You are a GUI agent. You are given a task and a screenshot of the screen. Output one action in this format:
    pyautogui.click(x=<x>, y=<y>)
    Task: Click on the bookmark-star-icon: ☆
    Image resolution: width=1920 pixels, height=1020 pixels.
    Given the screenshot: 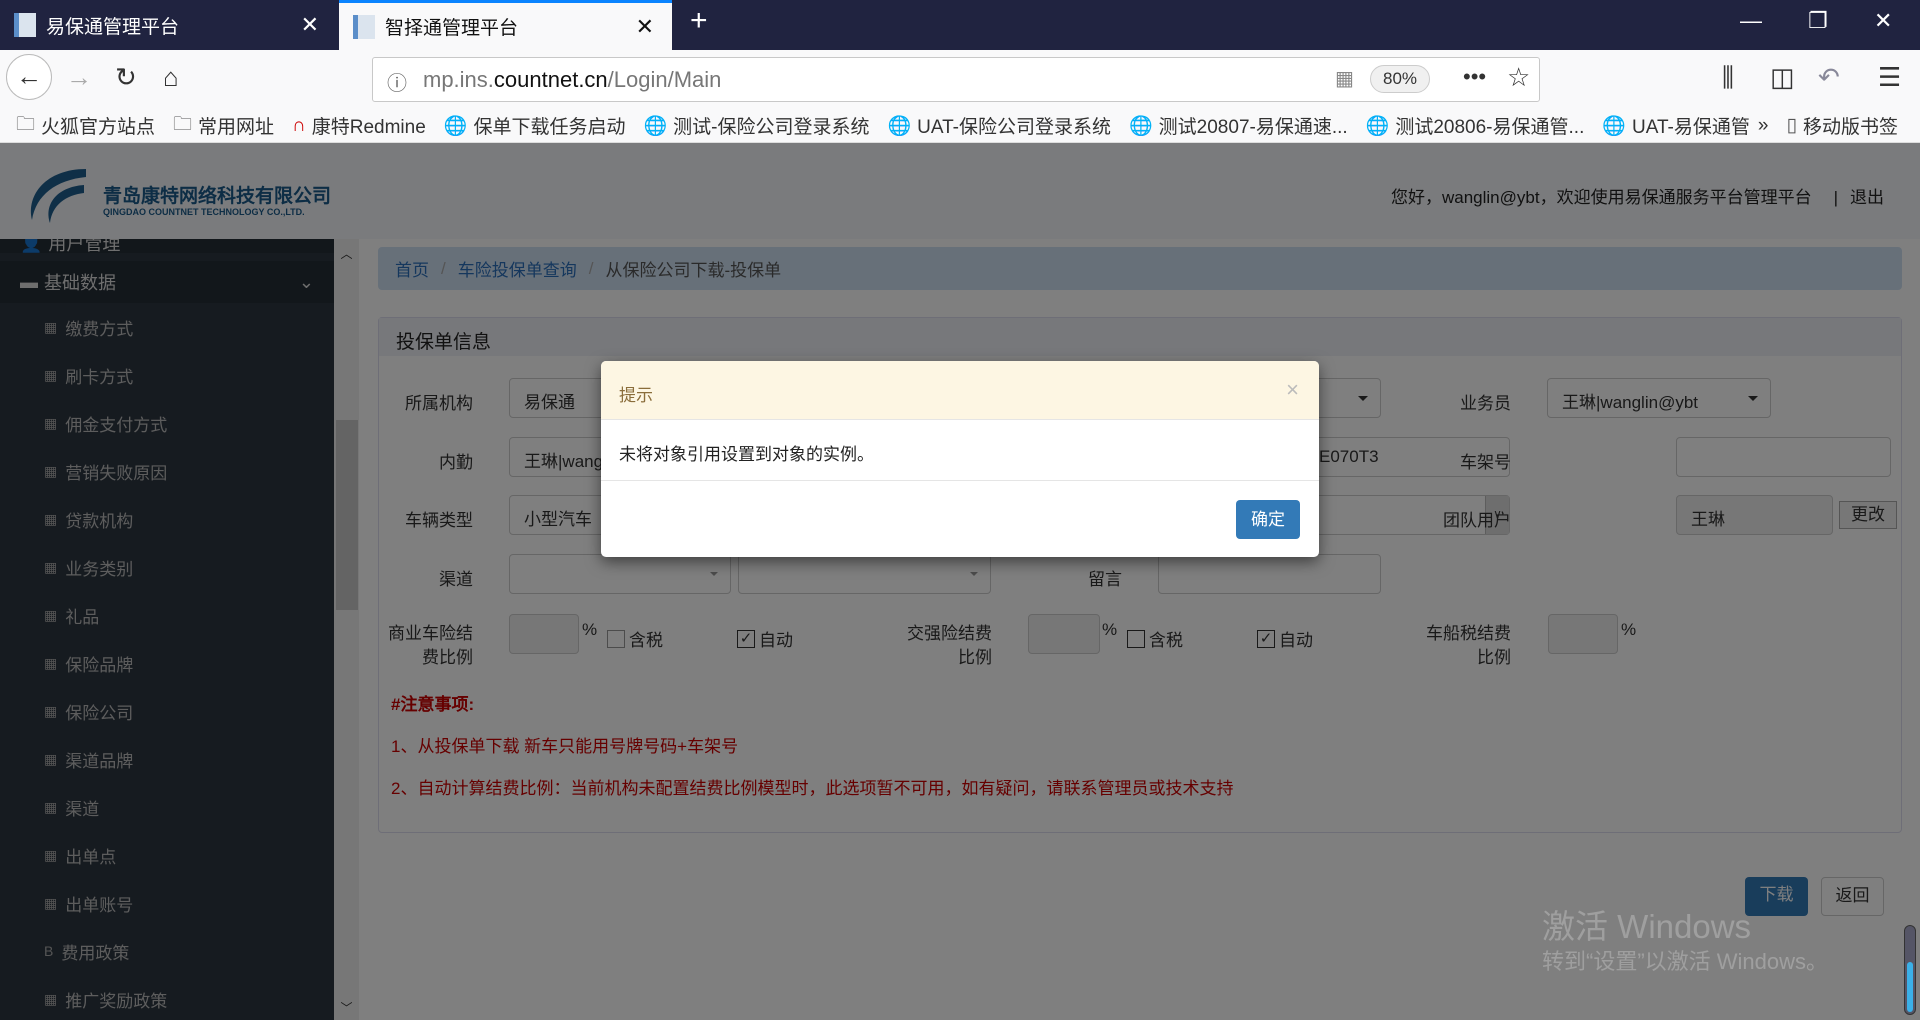 What is the action you would take?
    pyautogui.click(x=1518, y=77)
    